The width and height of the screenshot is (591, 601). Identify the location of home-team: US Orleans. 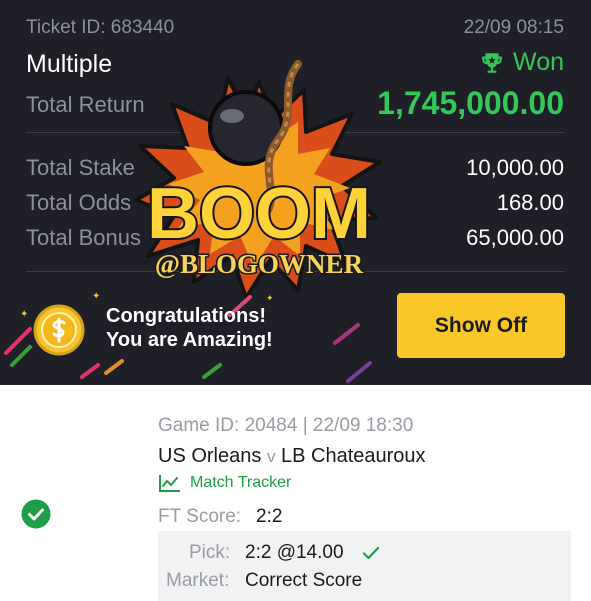
(210, 456).